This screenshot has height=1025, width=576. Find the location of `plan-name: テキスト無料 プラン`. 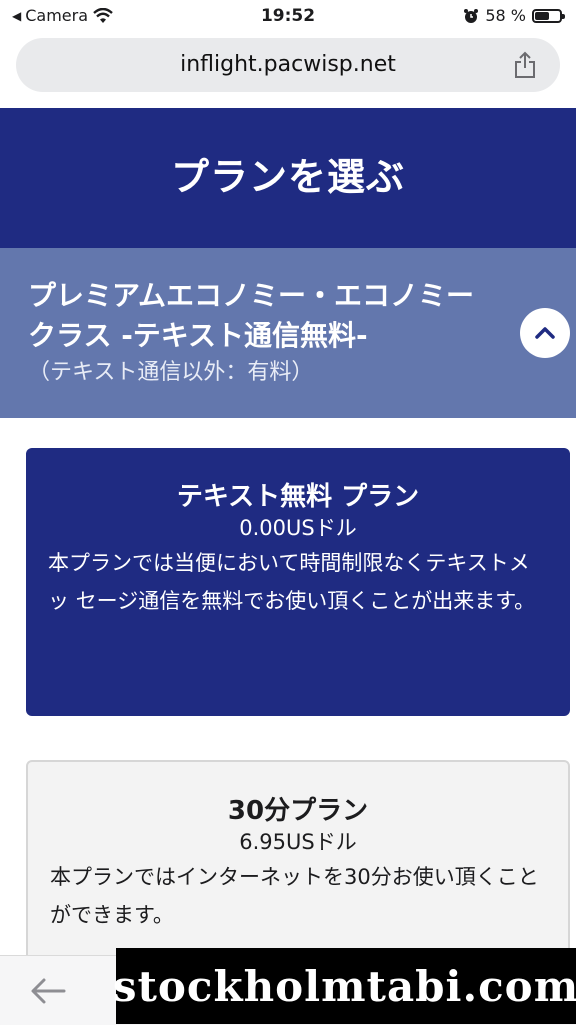

plan-name: テキスト無料 プラン is located at coordinates (298, 497).